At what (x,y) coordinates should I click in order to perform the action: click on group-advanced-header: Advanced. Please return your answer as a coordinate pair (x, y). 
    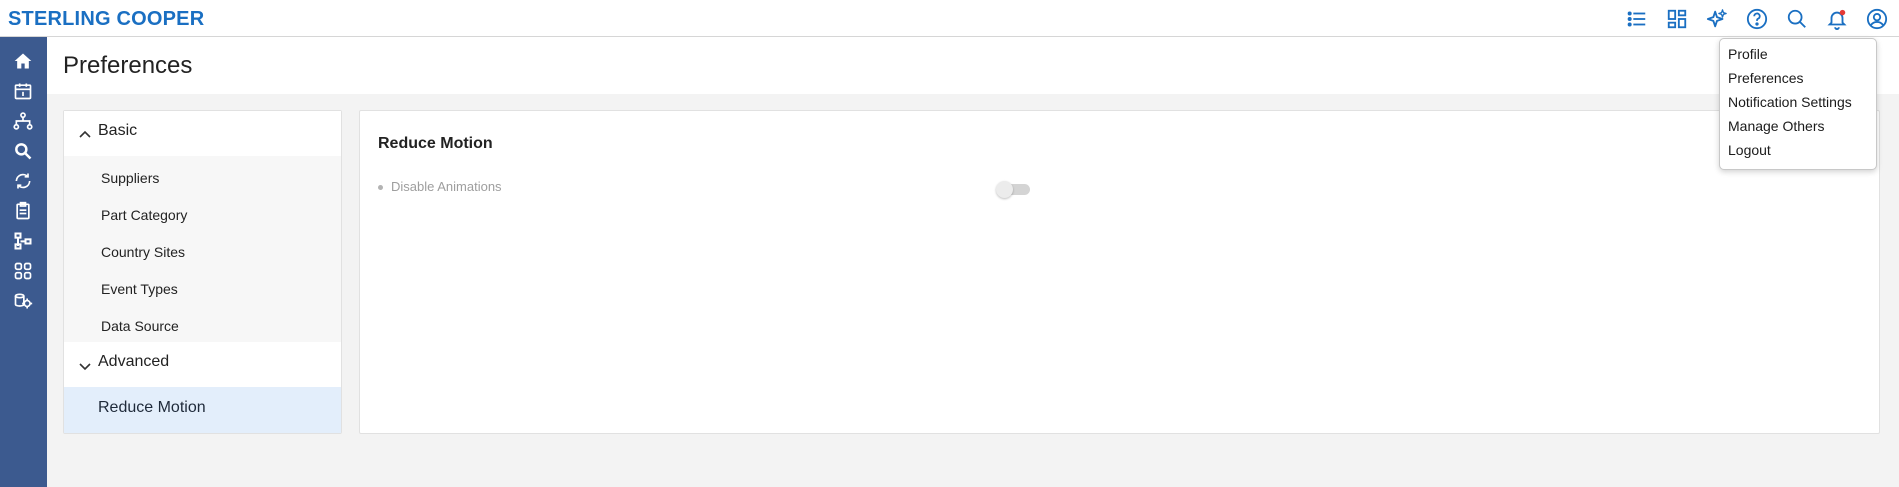
    Looking at the image, I should click on (202, 364).